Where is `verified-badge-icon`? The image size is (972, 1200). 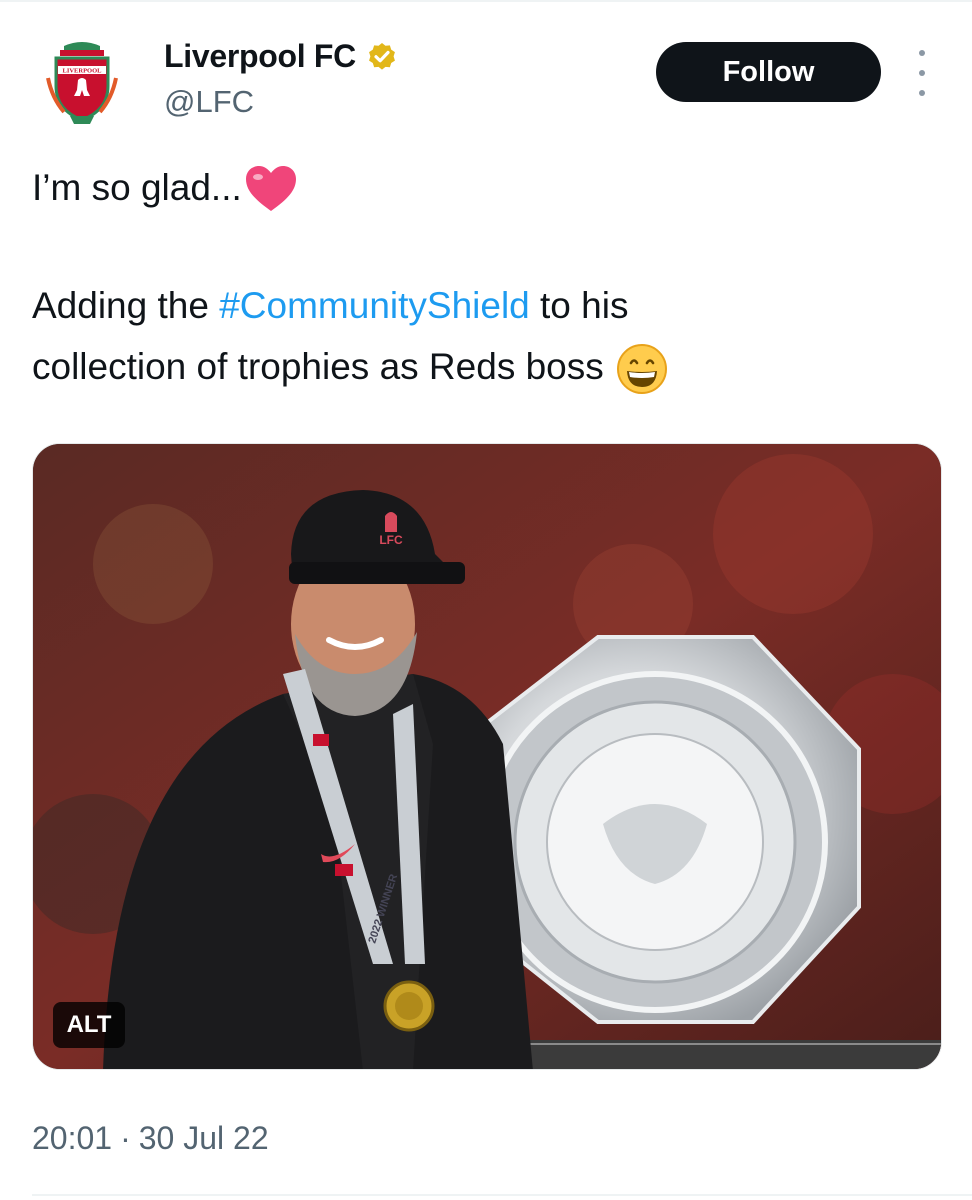
verified-badge-icon is located at coordinates (382, 56).